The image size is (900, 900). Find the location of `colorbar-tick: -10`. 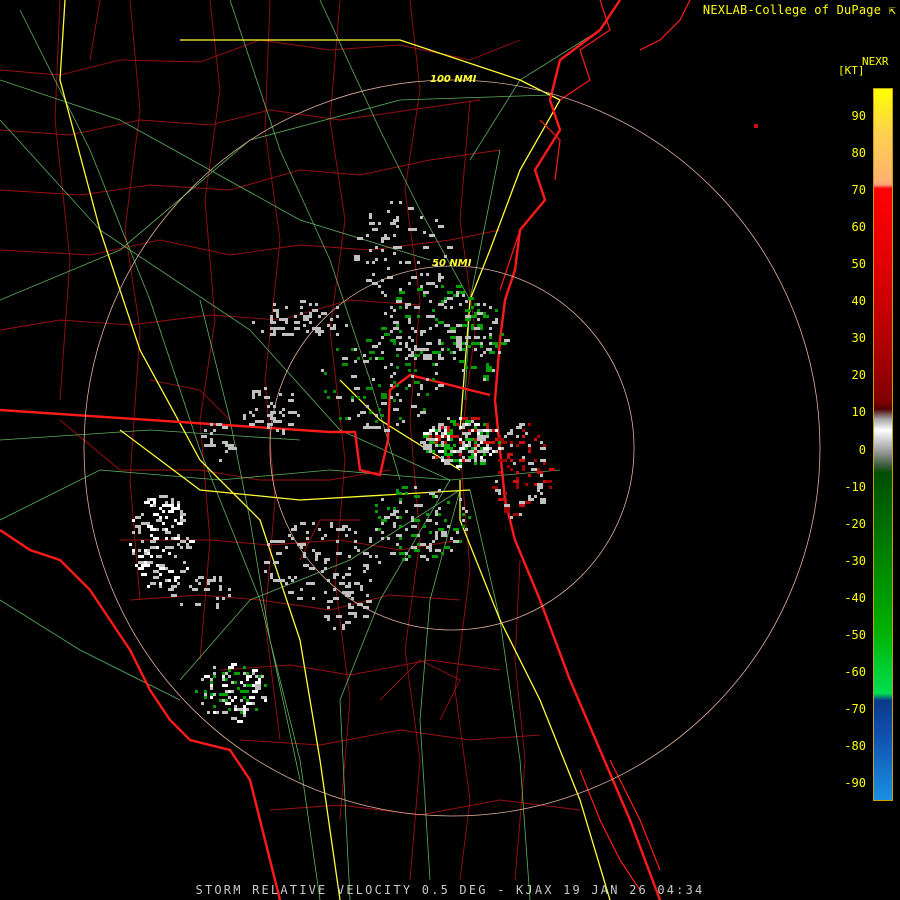

colorbar-tick: -10 is located at coordinates (855, 486).